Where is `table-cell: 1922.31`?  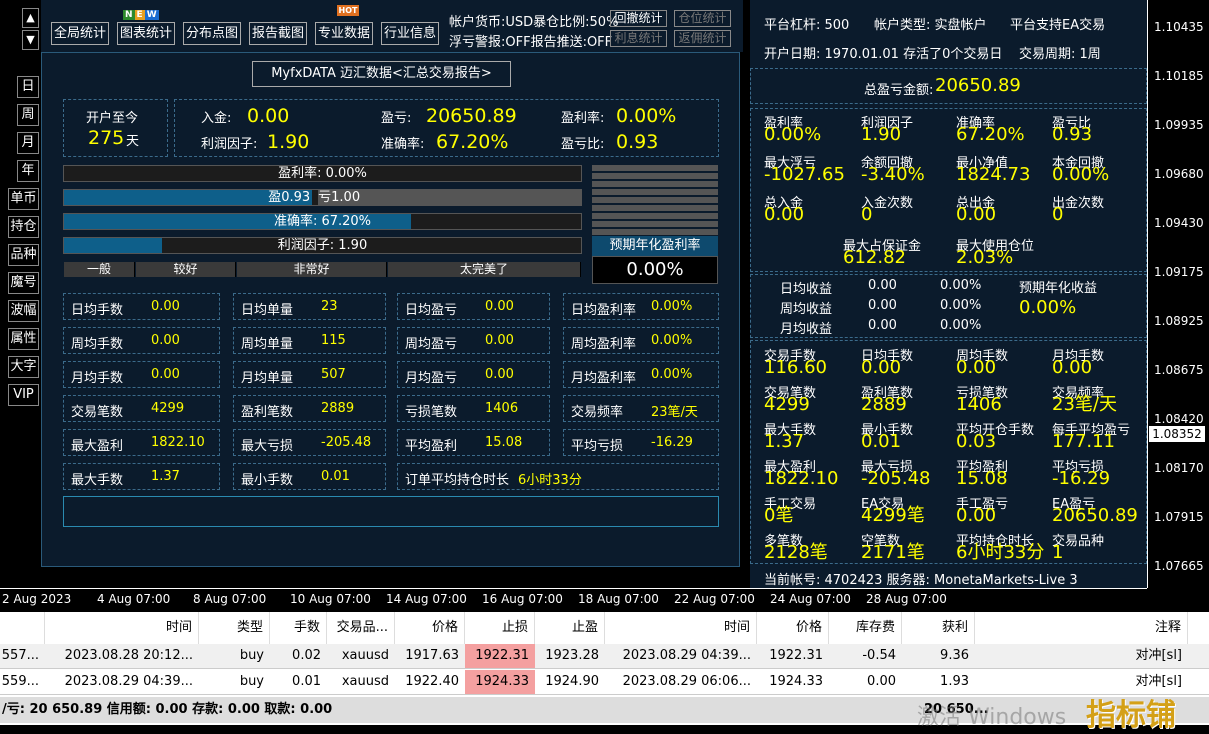 table-cell: 1922.31 is located at coordinates (796, 655).